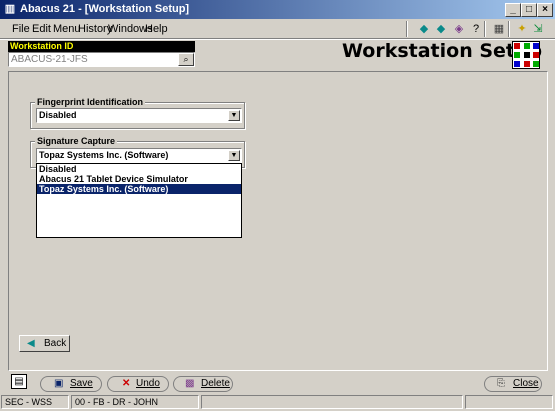  I want to click on save-icon: ▣, so click(59, 383).